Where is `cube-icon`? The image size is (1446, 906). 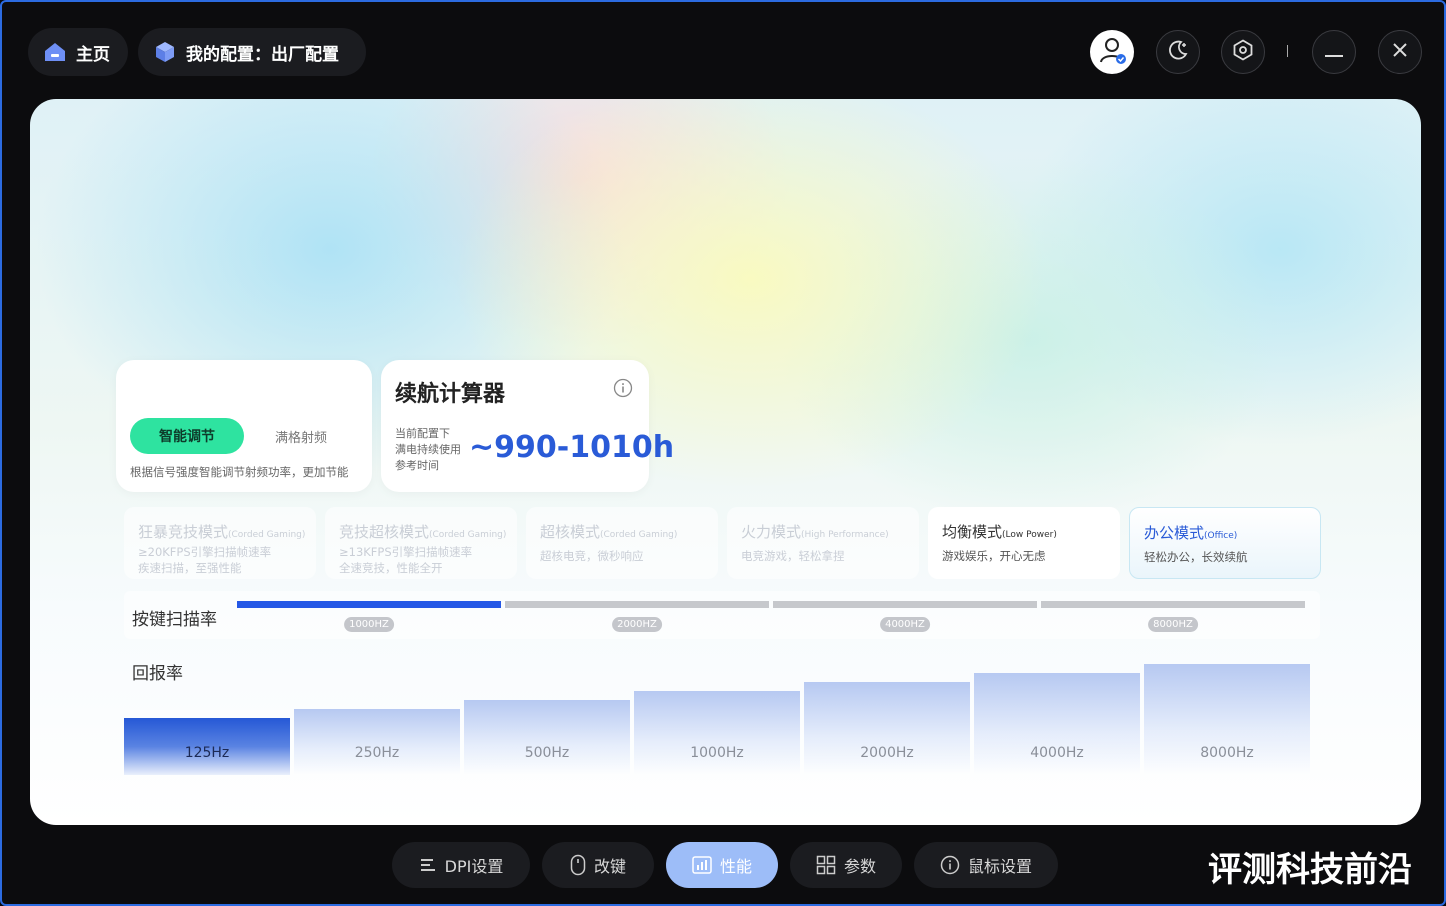 cube-icon is located at coordinates (165, 52).